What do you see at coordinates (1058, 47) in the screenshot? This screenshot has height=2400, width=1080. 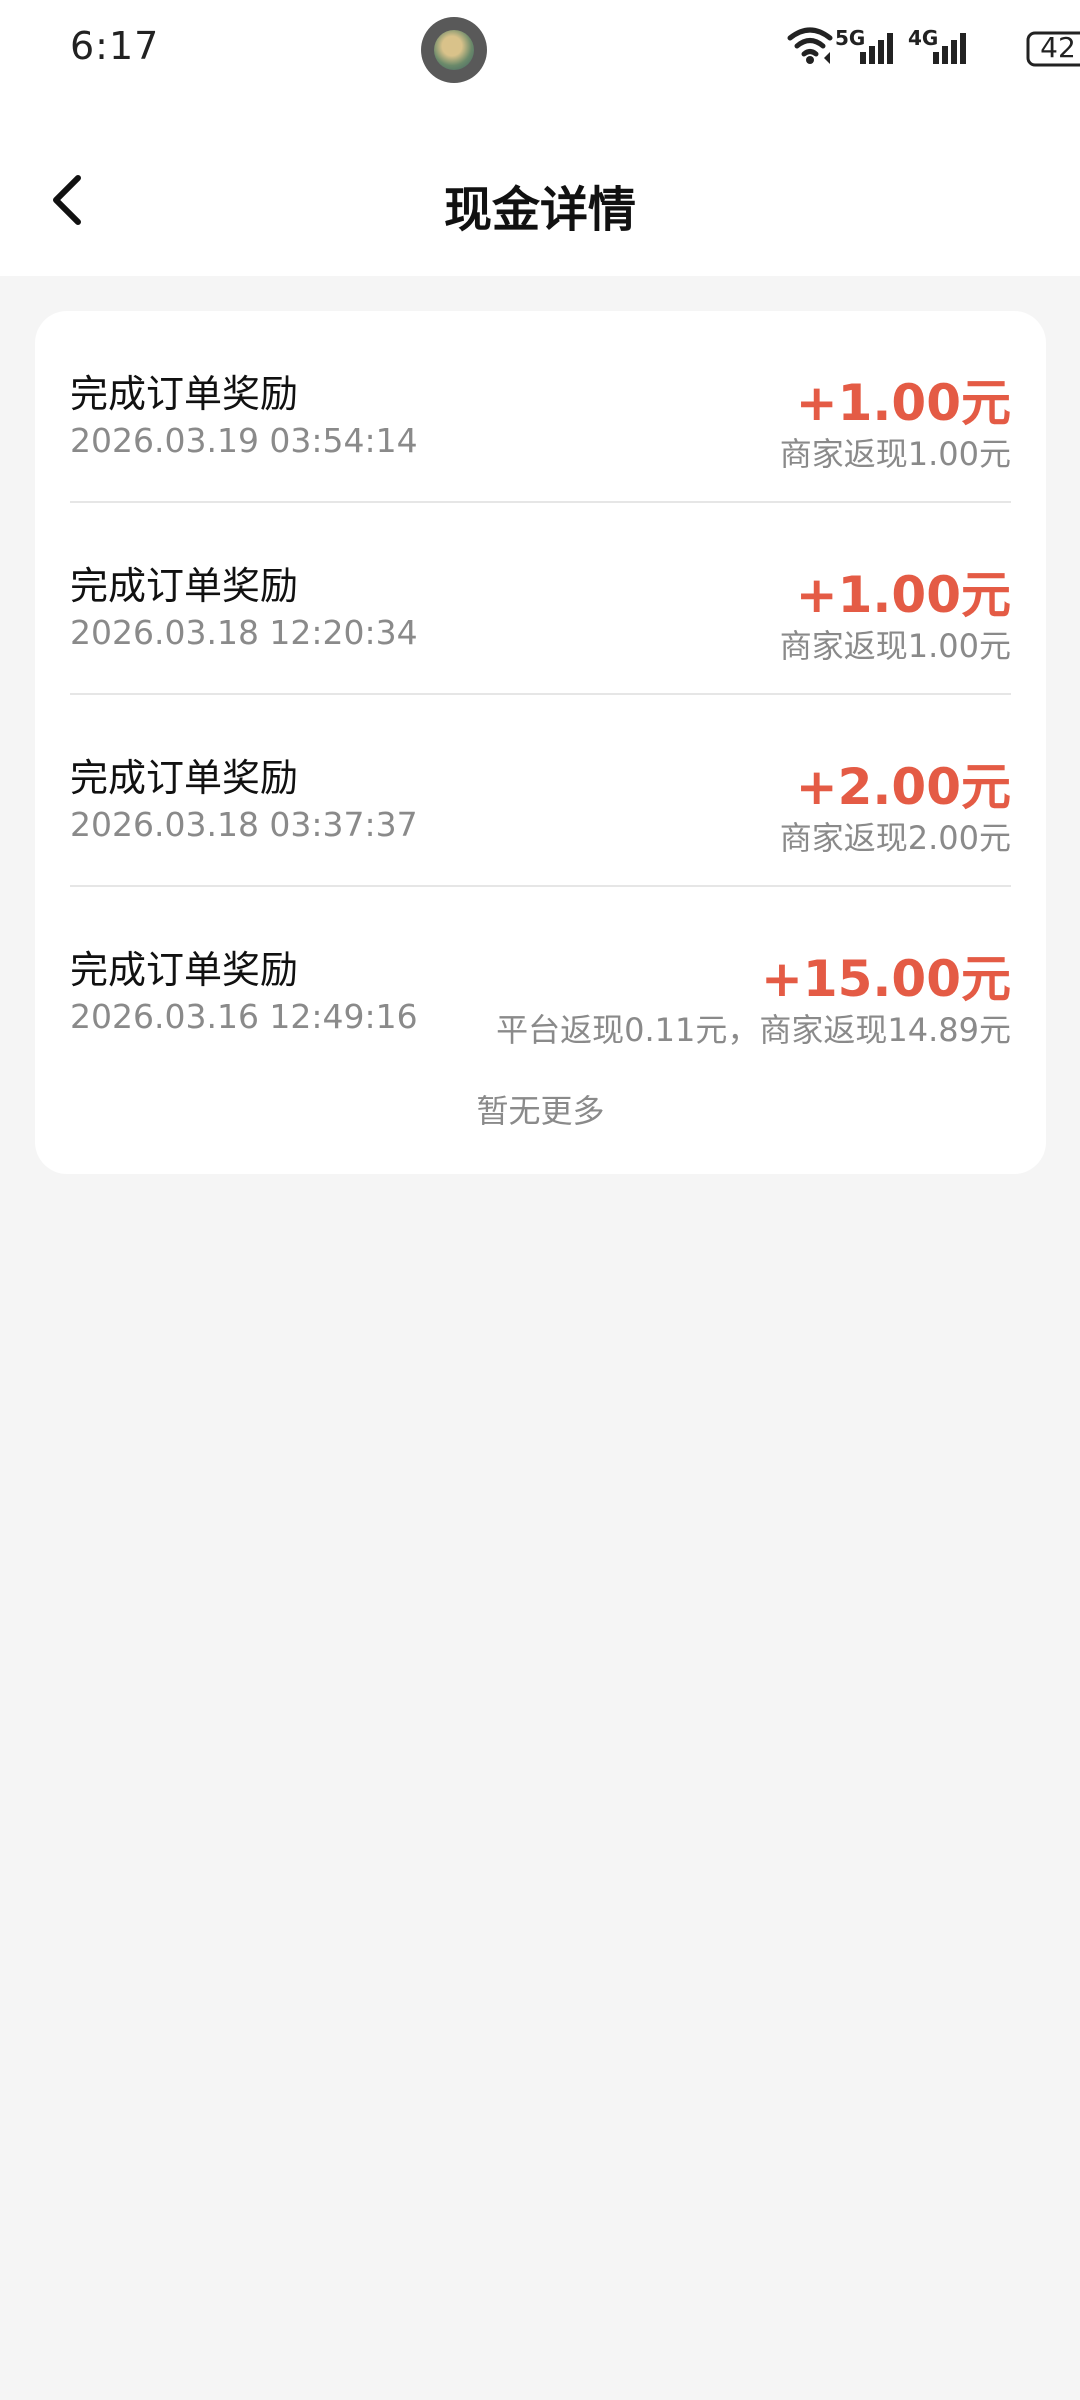 I see `battery-level: 42` at bounding box center [1058, 47].